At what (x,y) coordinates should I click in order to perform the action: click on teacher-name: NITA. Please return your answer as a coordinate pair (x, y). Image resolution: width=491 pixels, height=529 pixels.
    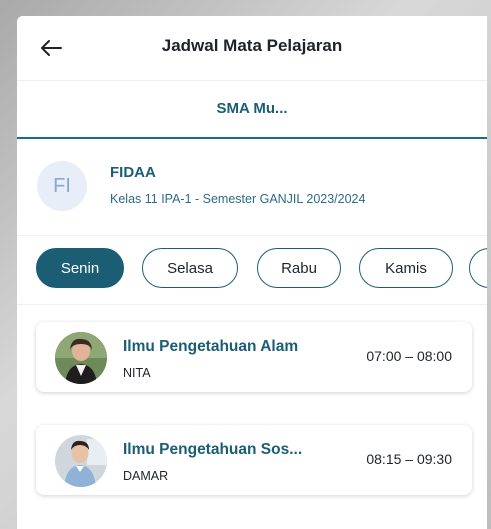
    Looking at the image, I should click on (137, 373).